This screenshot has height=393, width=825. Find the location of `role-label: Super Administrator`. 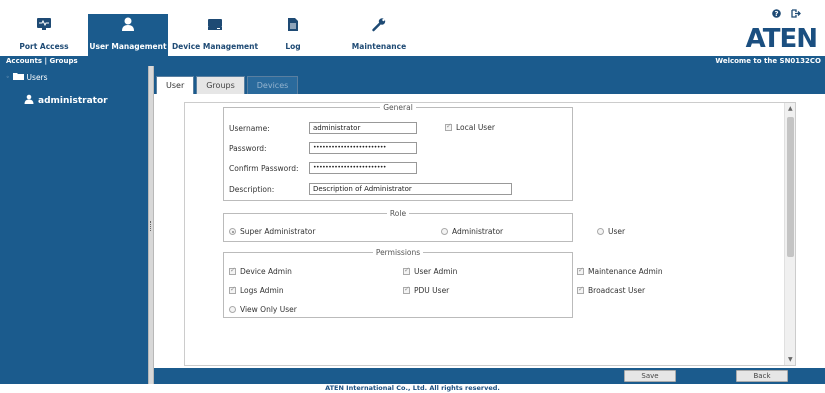

role-label: Super Administrator is located at coordinates (278, 231).